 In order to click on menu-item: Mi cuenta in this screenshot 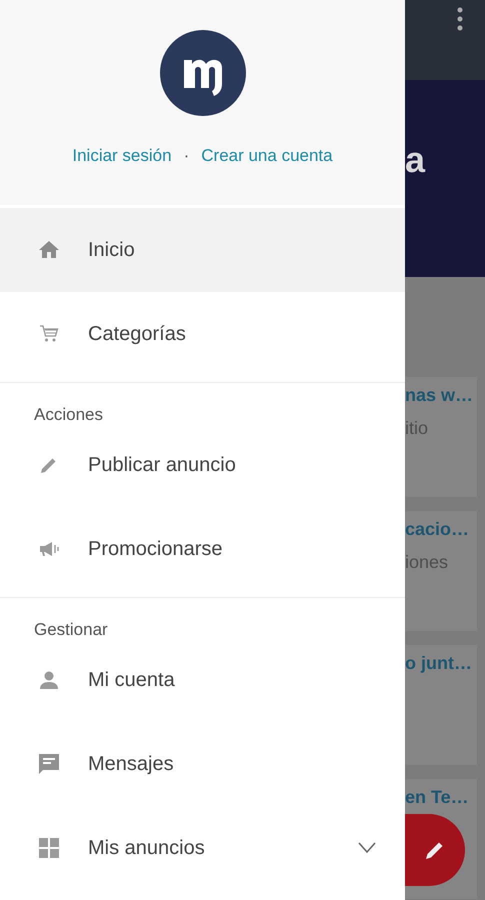, I will do `click(202, 680)`.